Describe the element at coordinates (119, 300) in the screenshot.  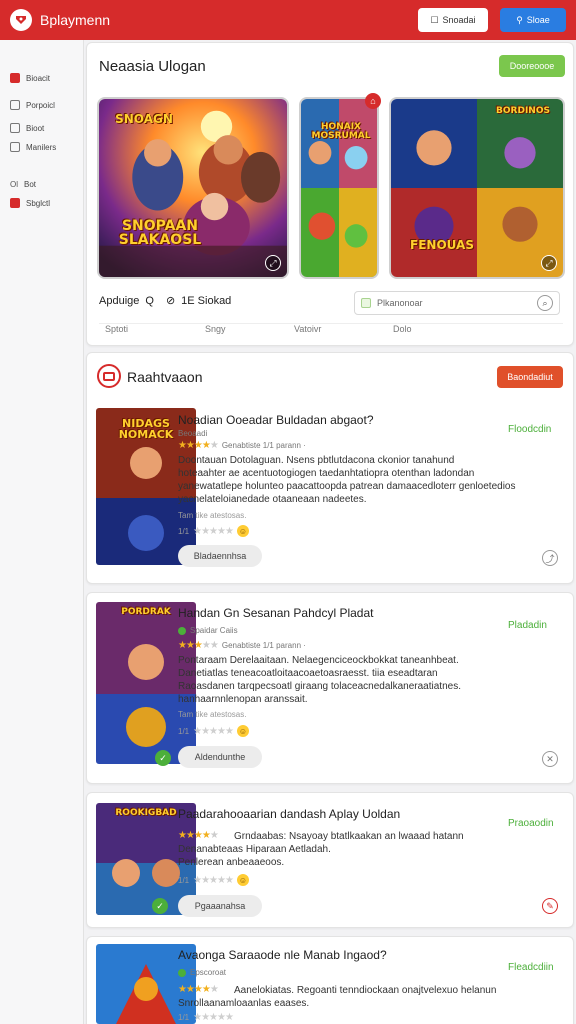
I see `featured-row-label: Apduige` at that location.